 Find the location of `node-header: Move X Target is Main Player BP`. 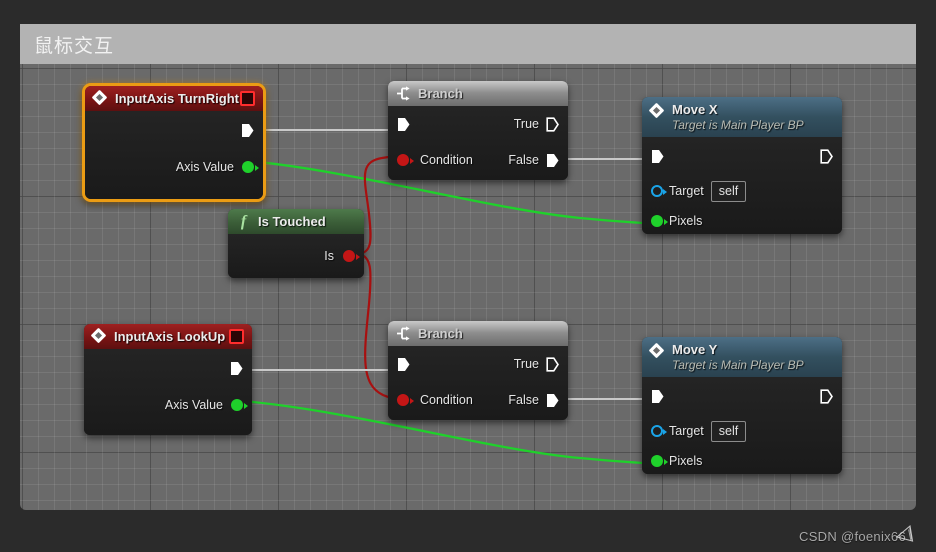

node-header: Move X Target is Main Player BP is located at coordinates (742, 117).